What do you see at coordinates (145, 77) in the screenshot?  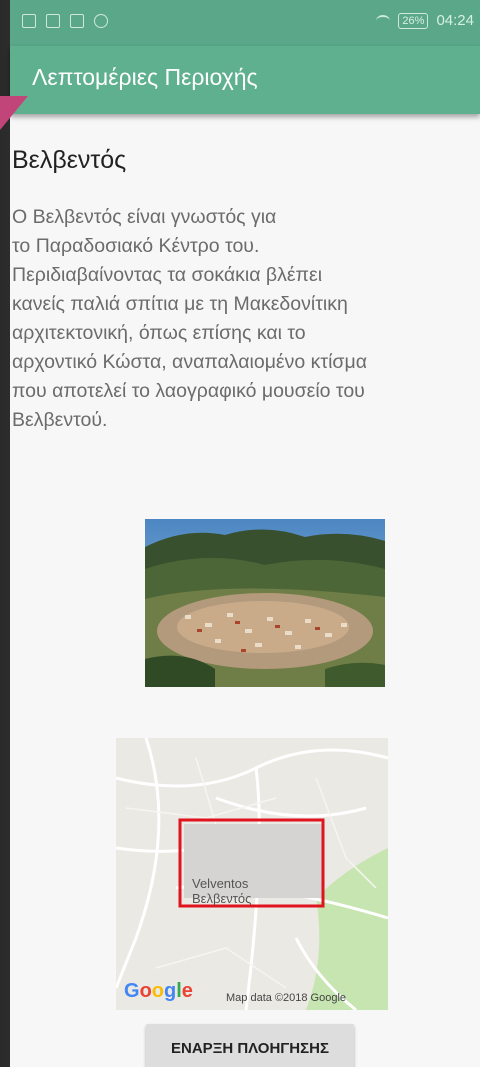 I see `page-title: Λεπτομέριες Περιοχής` at bounding box center [145, 77].